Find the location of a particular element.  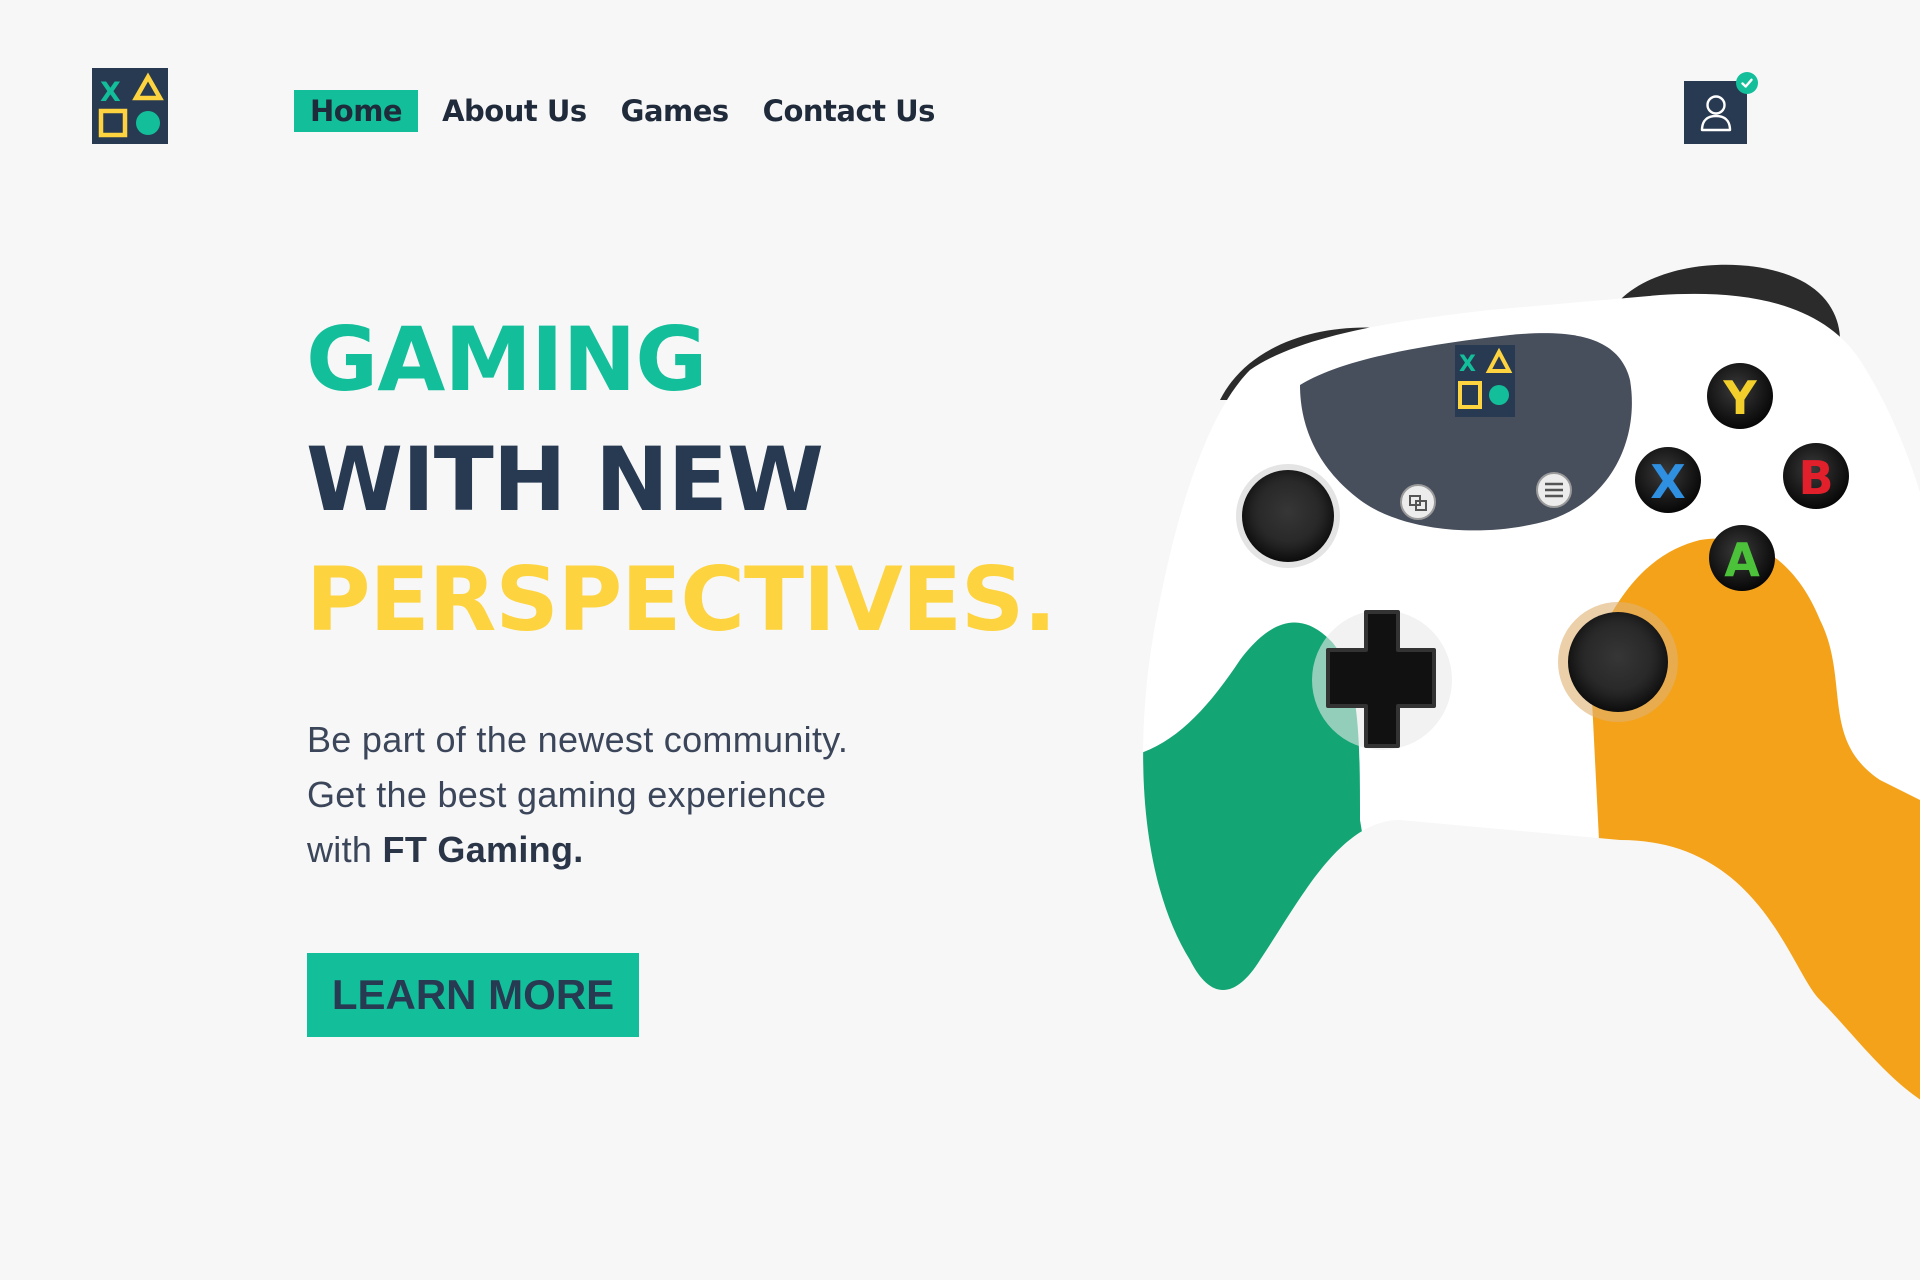

button-x: X is located at coordinates (1668, 480).